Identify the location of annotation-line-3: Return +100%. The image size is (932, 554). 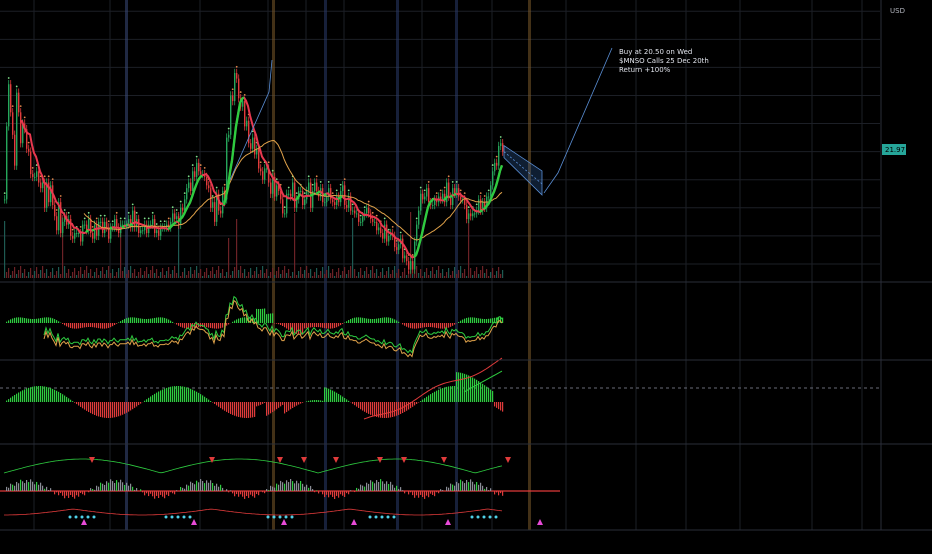
(645, 70).